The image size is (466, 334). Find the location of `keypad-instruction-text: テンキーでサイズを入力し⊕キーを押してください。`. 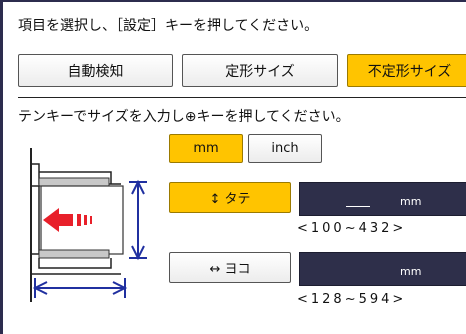

keypad-instruction-text: テンキーでサイズを入力し⊕キーを押してください。 is located at coordinates (184, 117).